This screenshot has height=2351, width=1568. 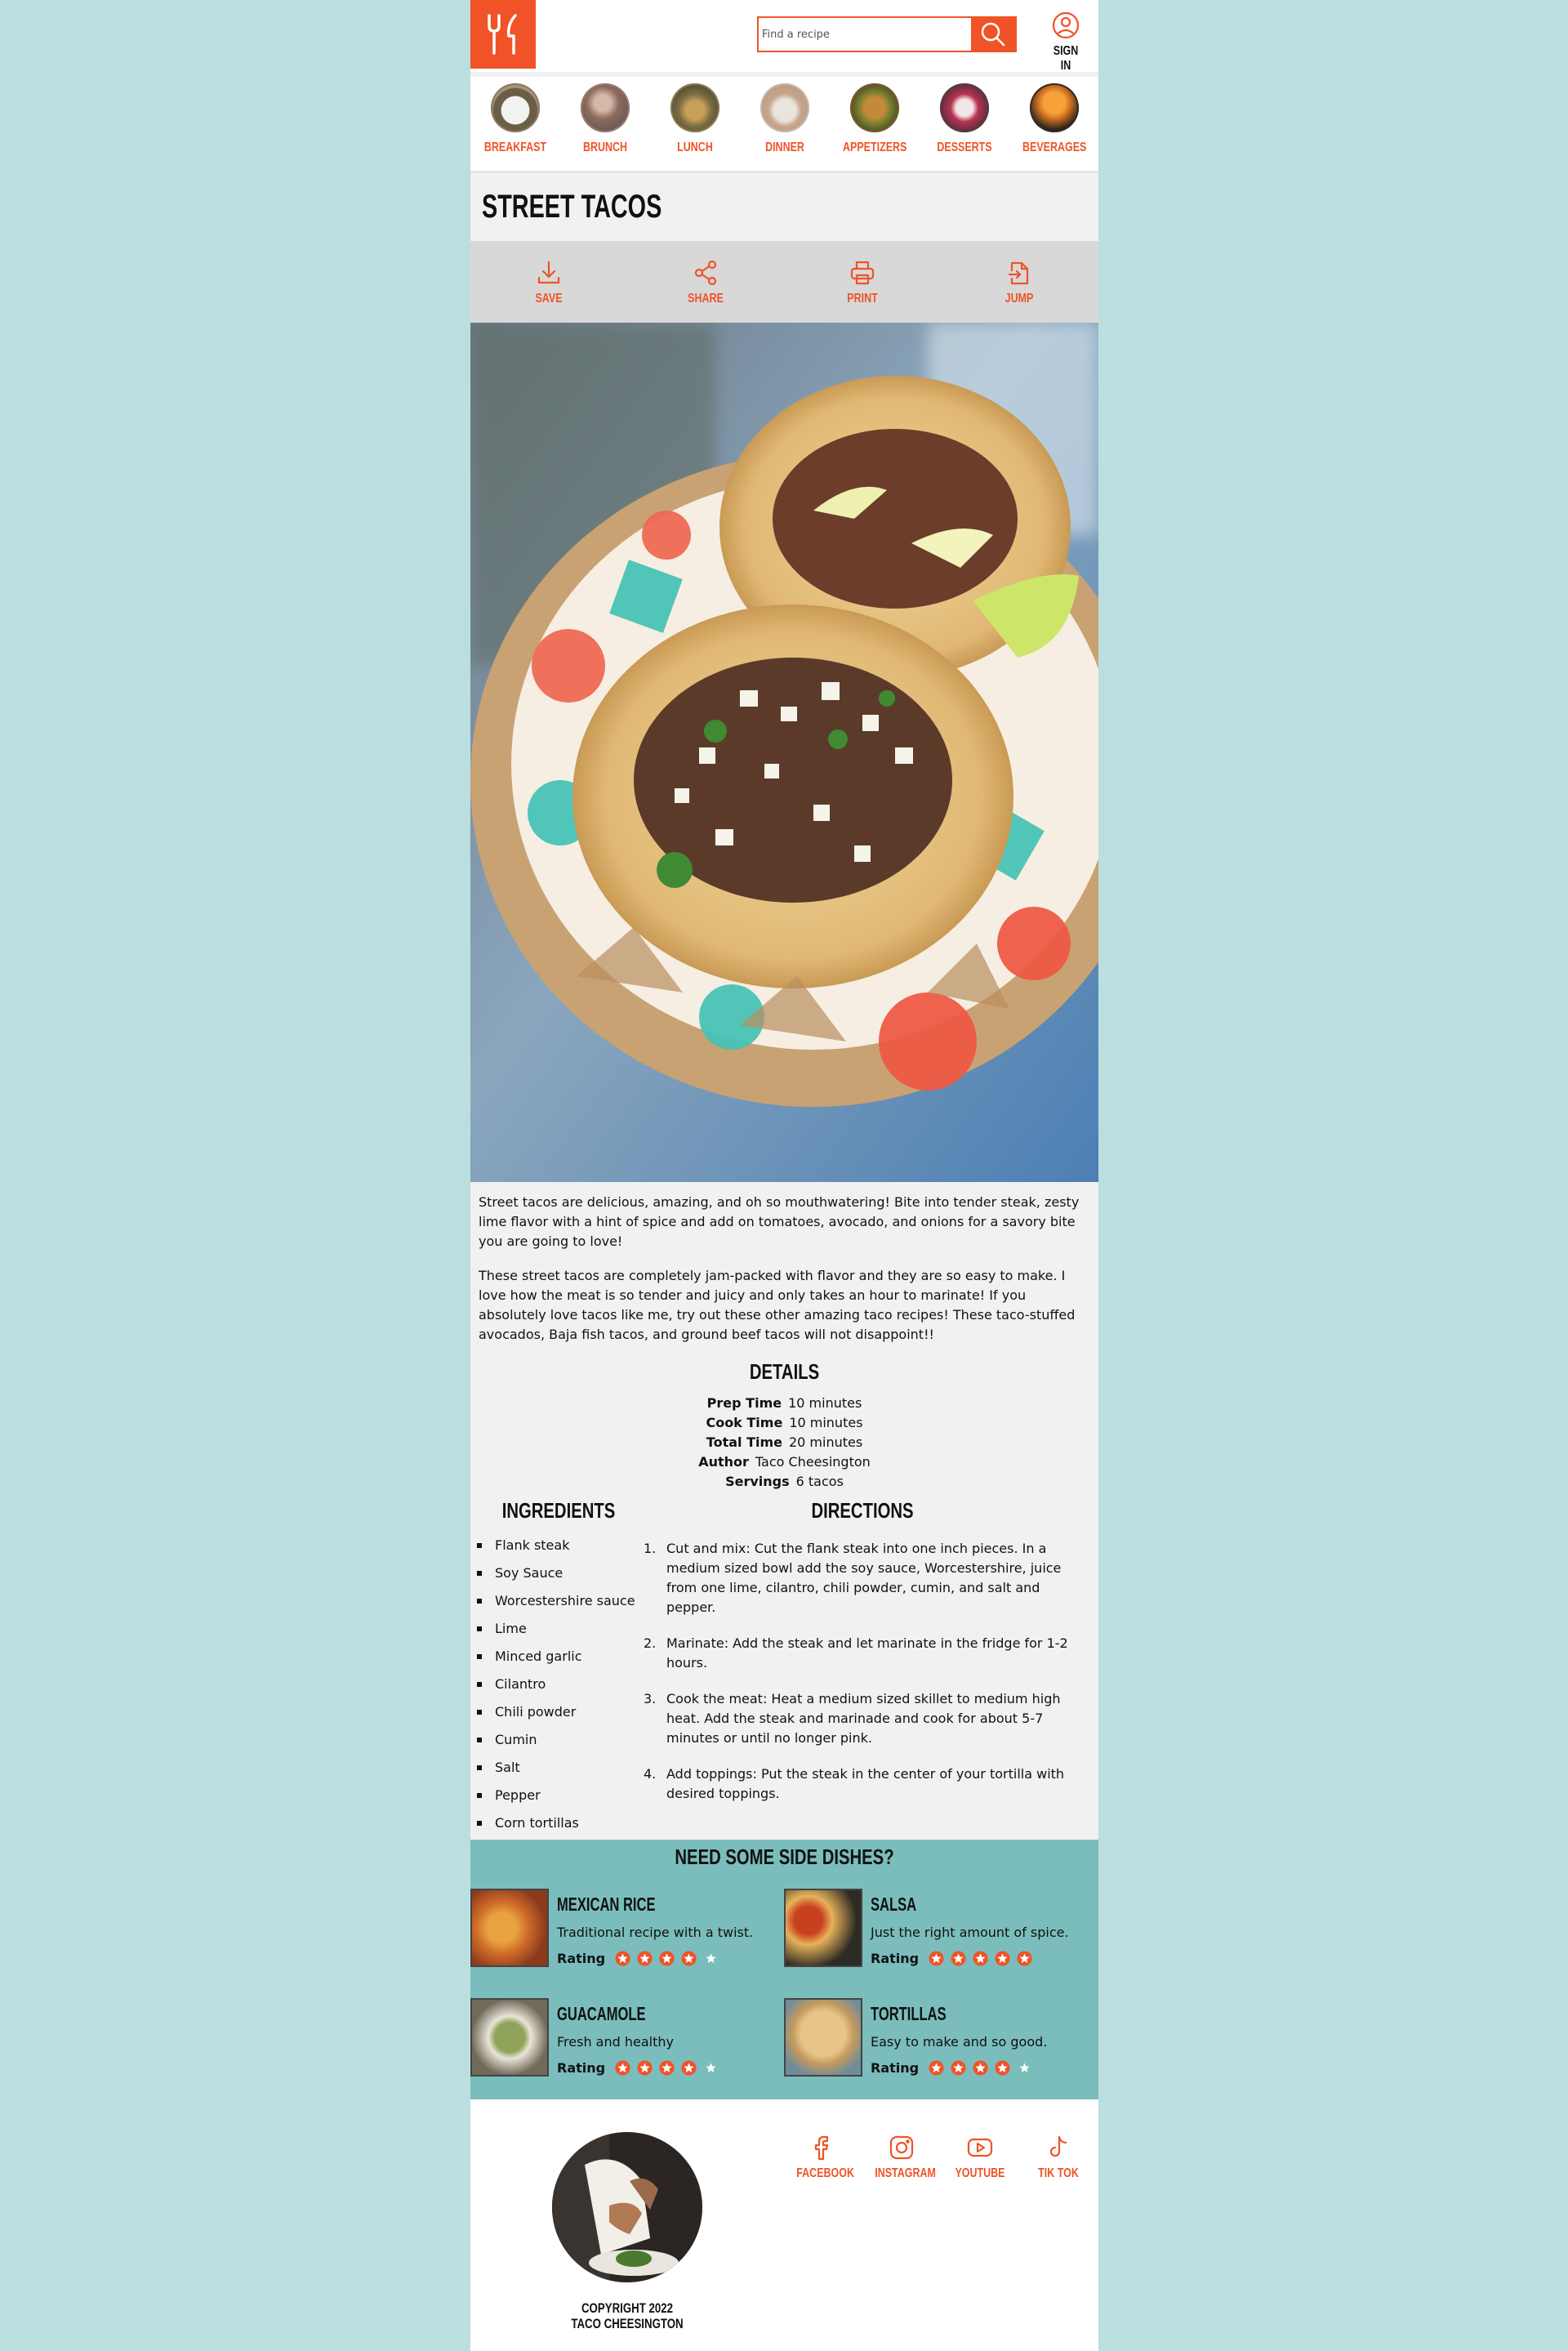 I want to click on side-dish-name: MEXICAN RICE, so click(x=606, y=1904).